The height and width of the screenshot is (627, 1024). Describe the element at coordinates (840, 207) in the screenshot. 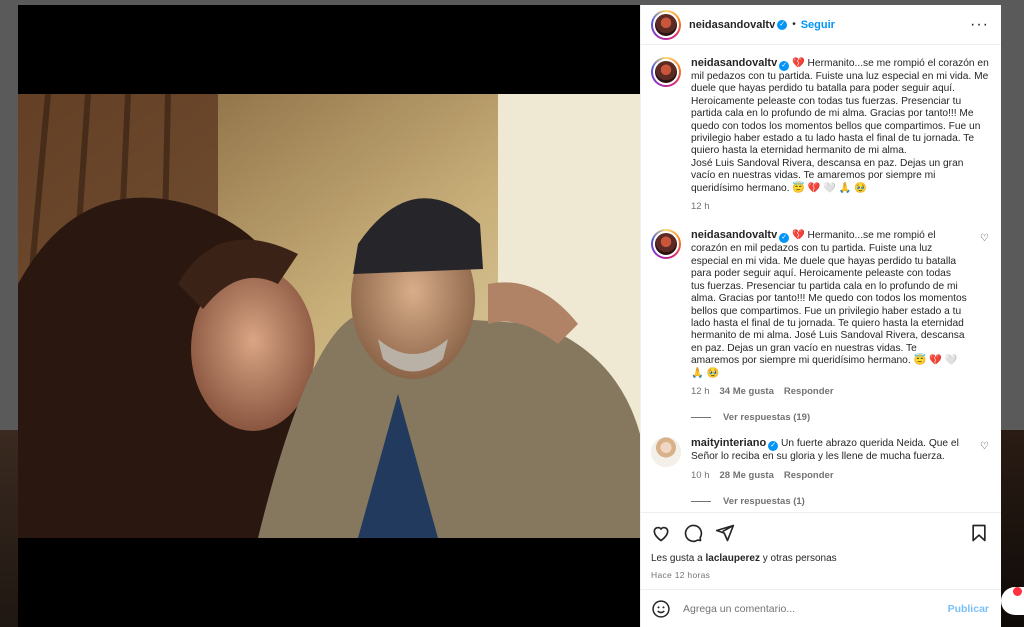

I see `comment-meta: 12 h` at that location.